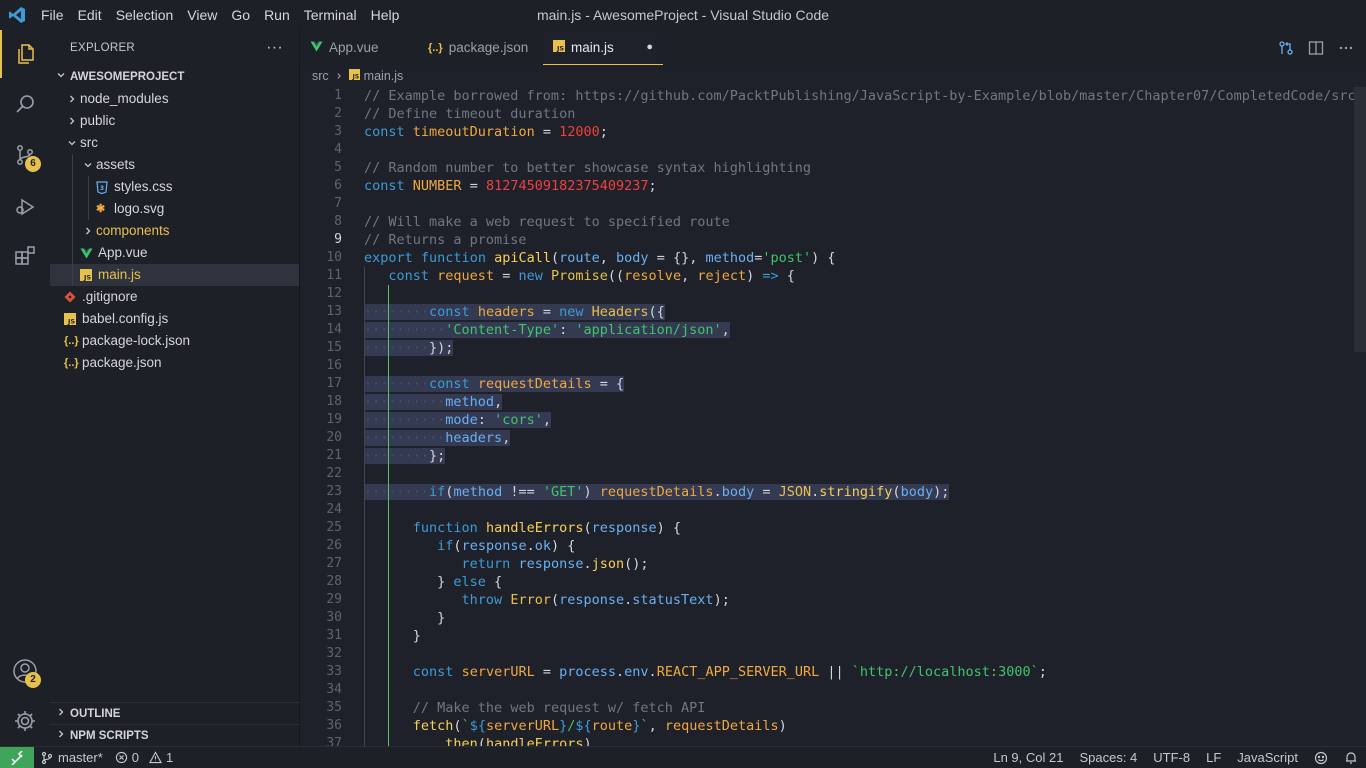  I want to click on code-line: } else {, so click(865, 582).